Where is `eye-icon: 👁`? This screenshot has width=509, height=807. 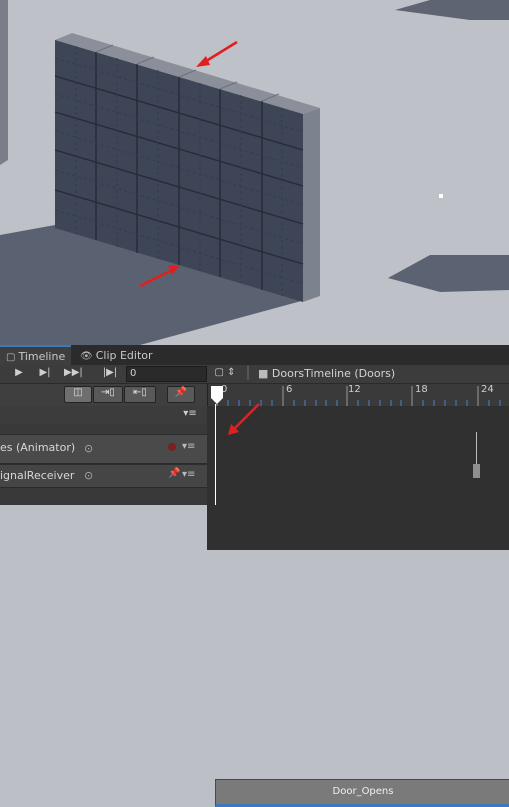 eye-icon: 👁 is located at coordinates (86, 356).